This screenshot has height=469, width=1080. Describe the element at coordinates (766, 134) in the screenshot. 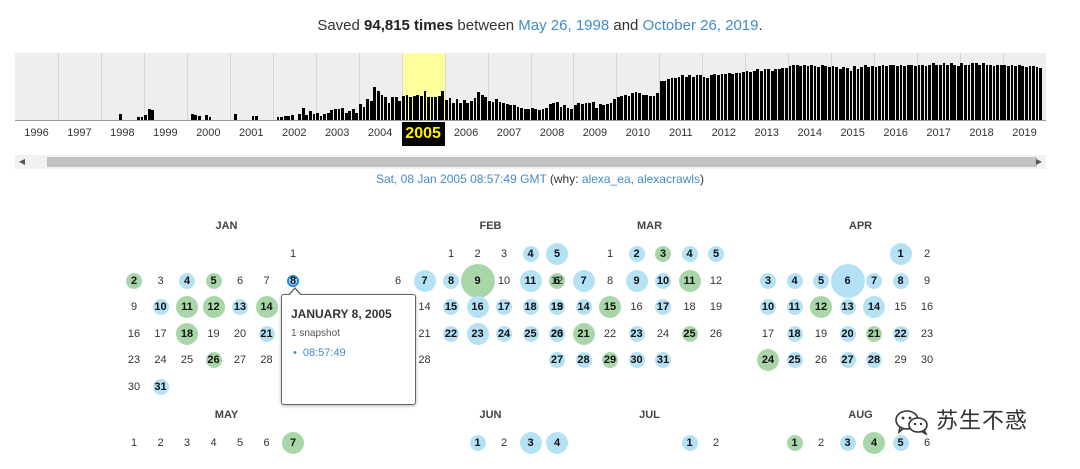

I see `year-label-2013: 2013` at that location.